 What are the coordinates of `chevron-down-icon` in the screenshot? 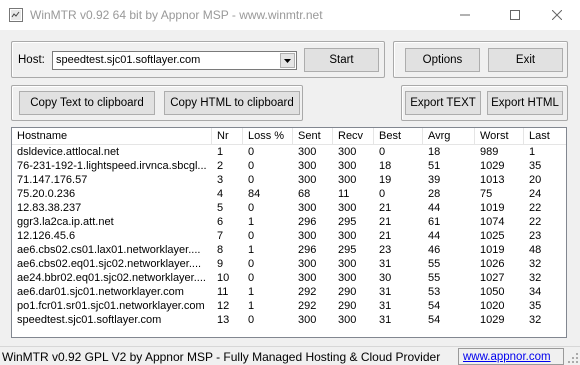 It's located at (287, 60).